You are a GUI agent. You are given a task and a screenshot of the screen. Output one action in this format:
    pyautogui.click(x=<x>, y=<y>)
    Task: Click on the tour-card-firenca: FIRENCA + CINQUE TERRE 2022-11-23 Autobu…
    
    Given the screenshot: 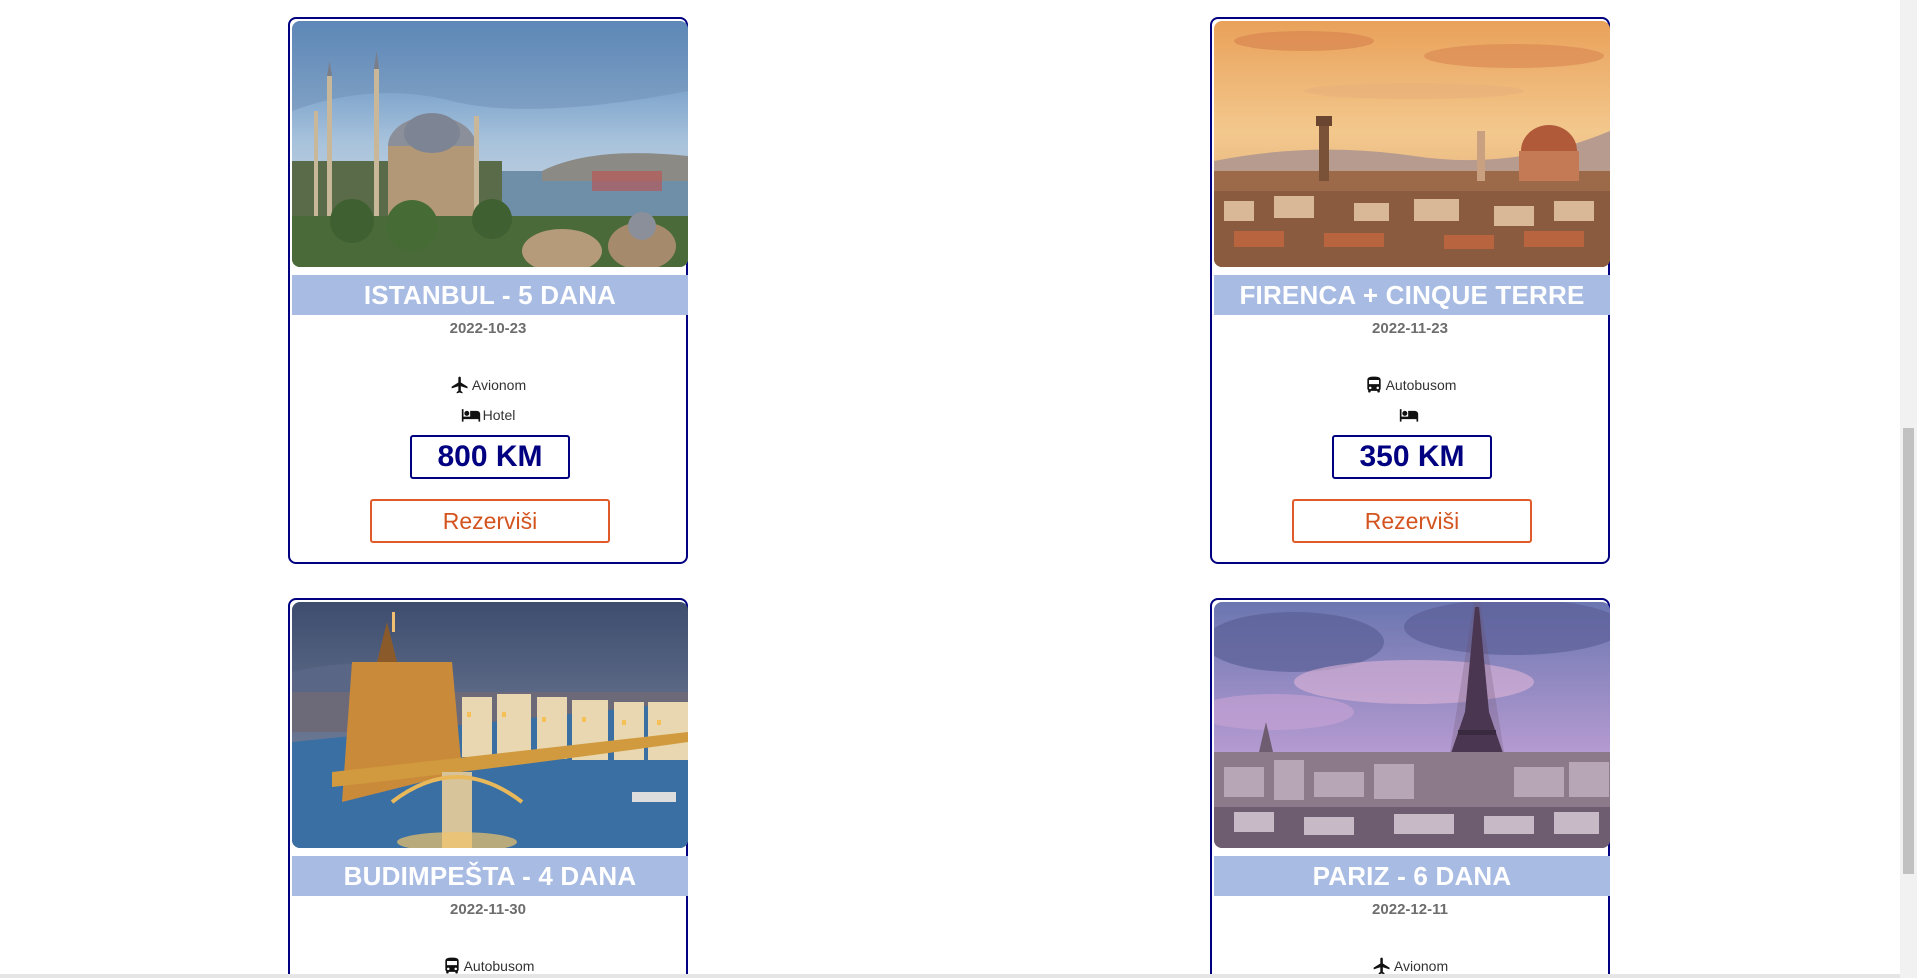 What is the action you would take?
    pyautogui.click(x=1410, y=290)
    